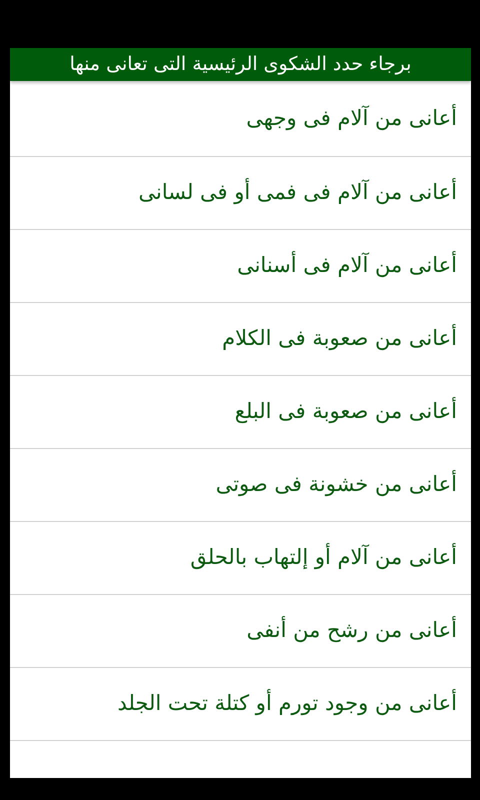  What do you see at coordinates (240, 485) in the screenshot?
I see `list-item: أعانى من خشونة فى صوتى` at bounding box center [240, 485].